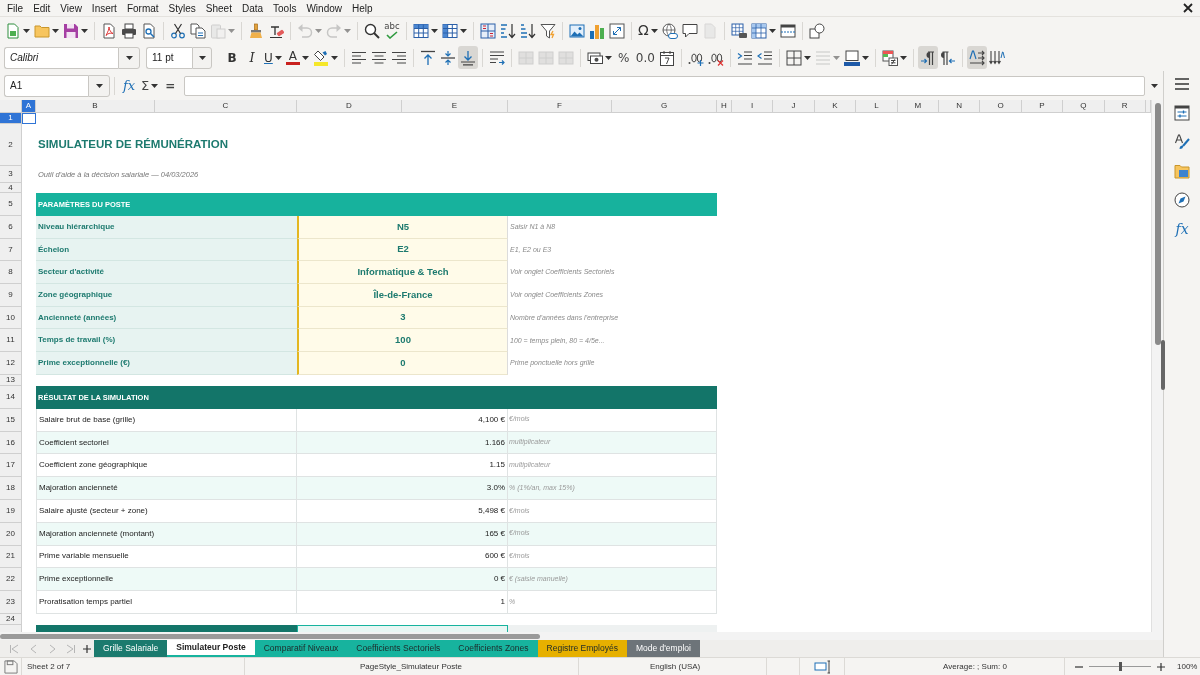  Describe the element at coordinates (11, 250) in the screenshot. I see `row-header: 7` at that location.